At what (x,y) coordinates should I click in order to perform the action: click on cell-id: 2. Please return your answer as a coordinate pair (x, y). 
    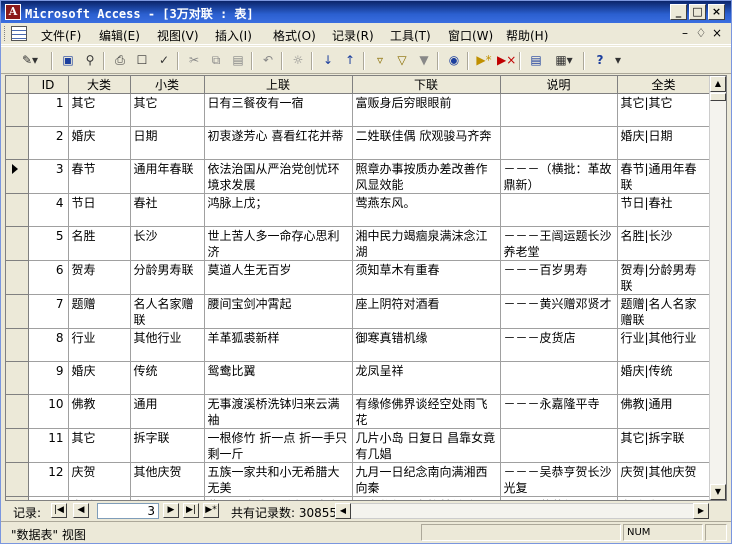
    Looking at the image, I should click on (48, 143).